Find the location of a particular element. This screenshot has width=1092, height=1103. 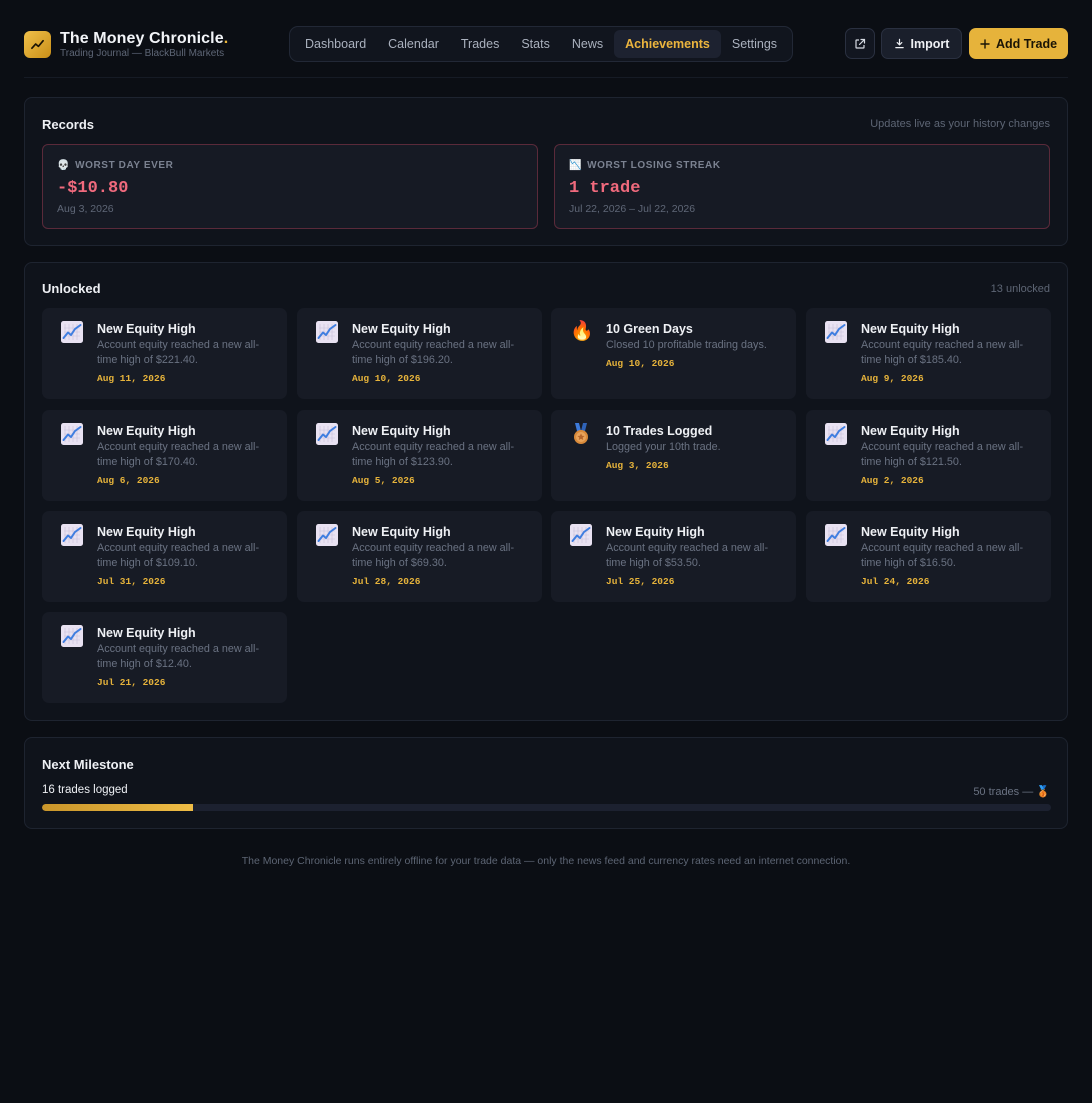

achievement-date: Aug 5, 2026 is located at coordinates (383, 480).